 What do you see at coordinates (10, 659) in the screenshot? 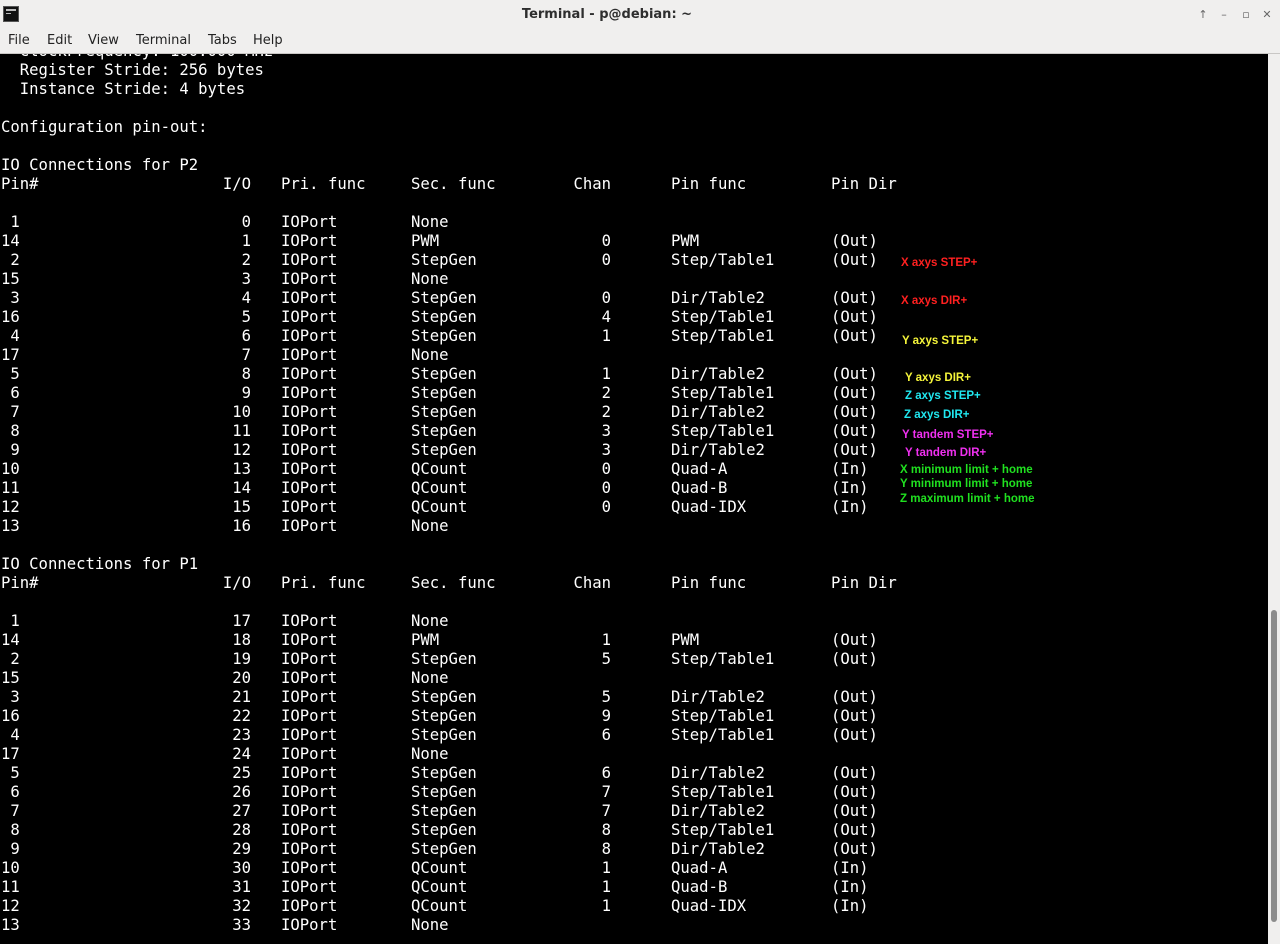
I see `cell-col-0: 2` at bounding box center [10, 659].